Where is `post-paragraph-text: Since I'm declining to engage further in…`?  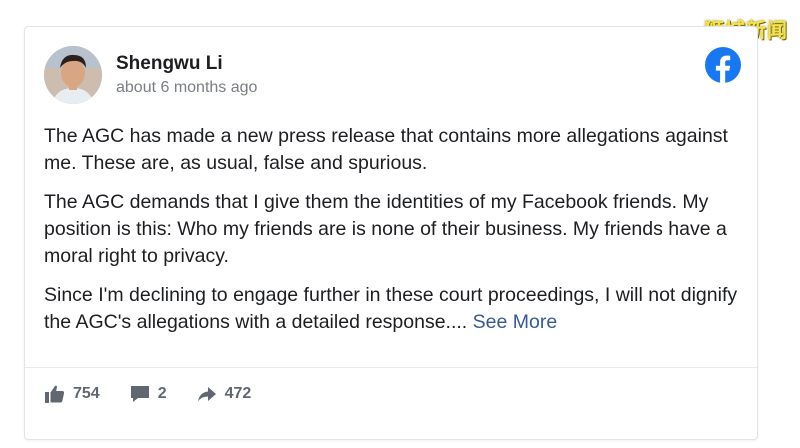
post-paragraph-text: Since I'm declining to engage further in… is located at coordinates (391, 308).